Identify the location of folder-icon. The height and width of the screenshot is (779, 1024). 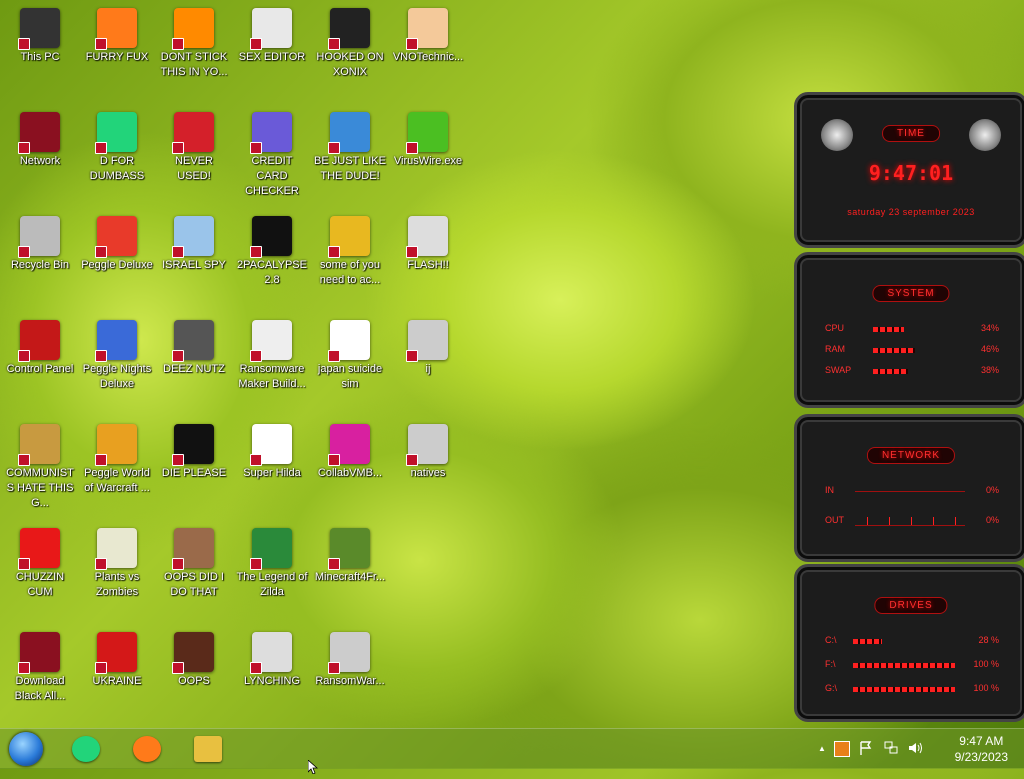
(208, 749).